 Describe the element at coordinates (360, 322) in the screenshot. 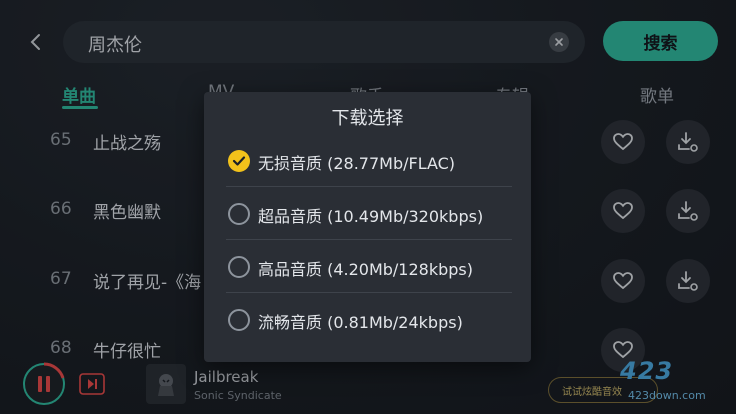

I see `option-label: 流畅音质 (0.81Mb/24kbps)` at that location.